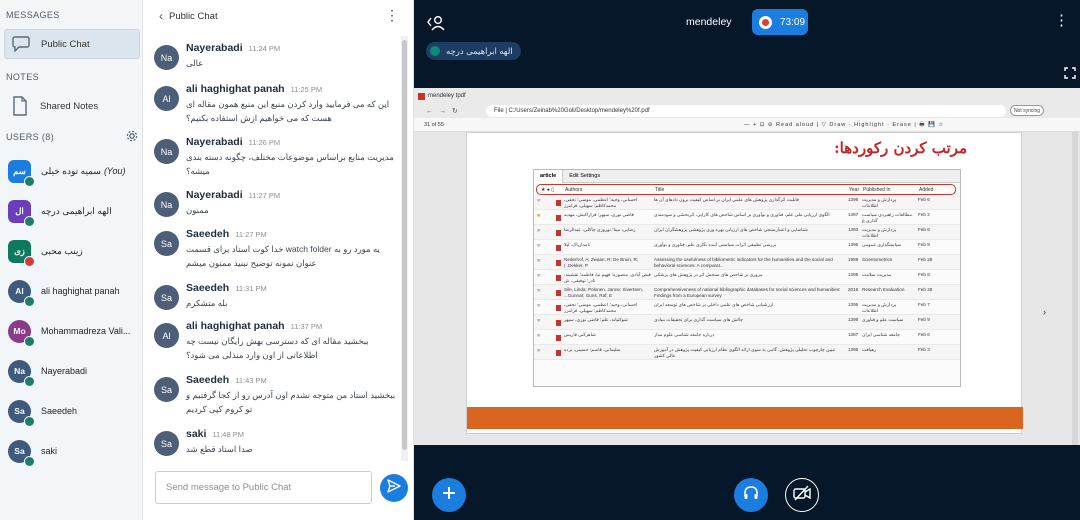  What do you see at coordinates (574, 190) in the screenshot?
I see `col-authors: Authors` at bounding box center [574, 190].